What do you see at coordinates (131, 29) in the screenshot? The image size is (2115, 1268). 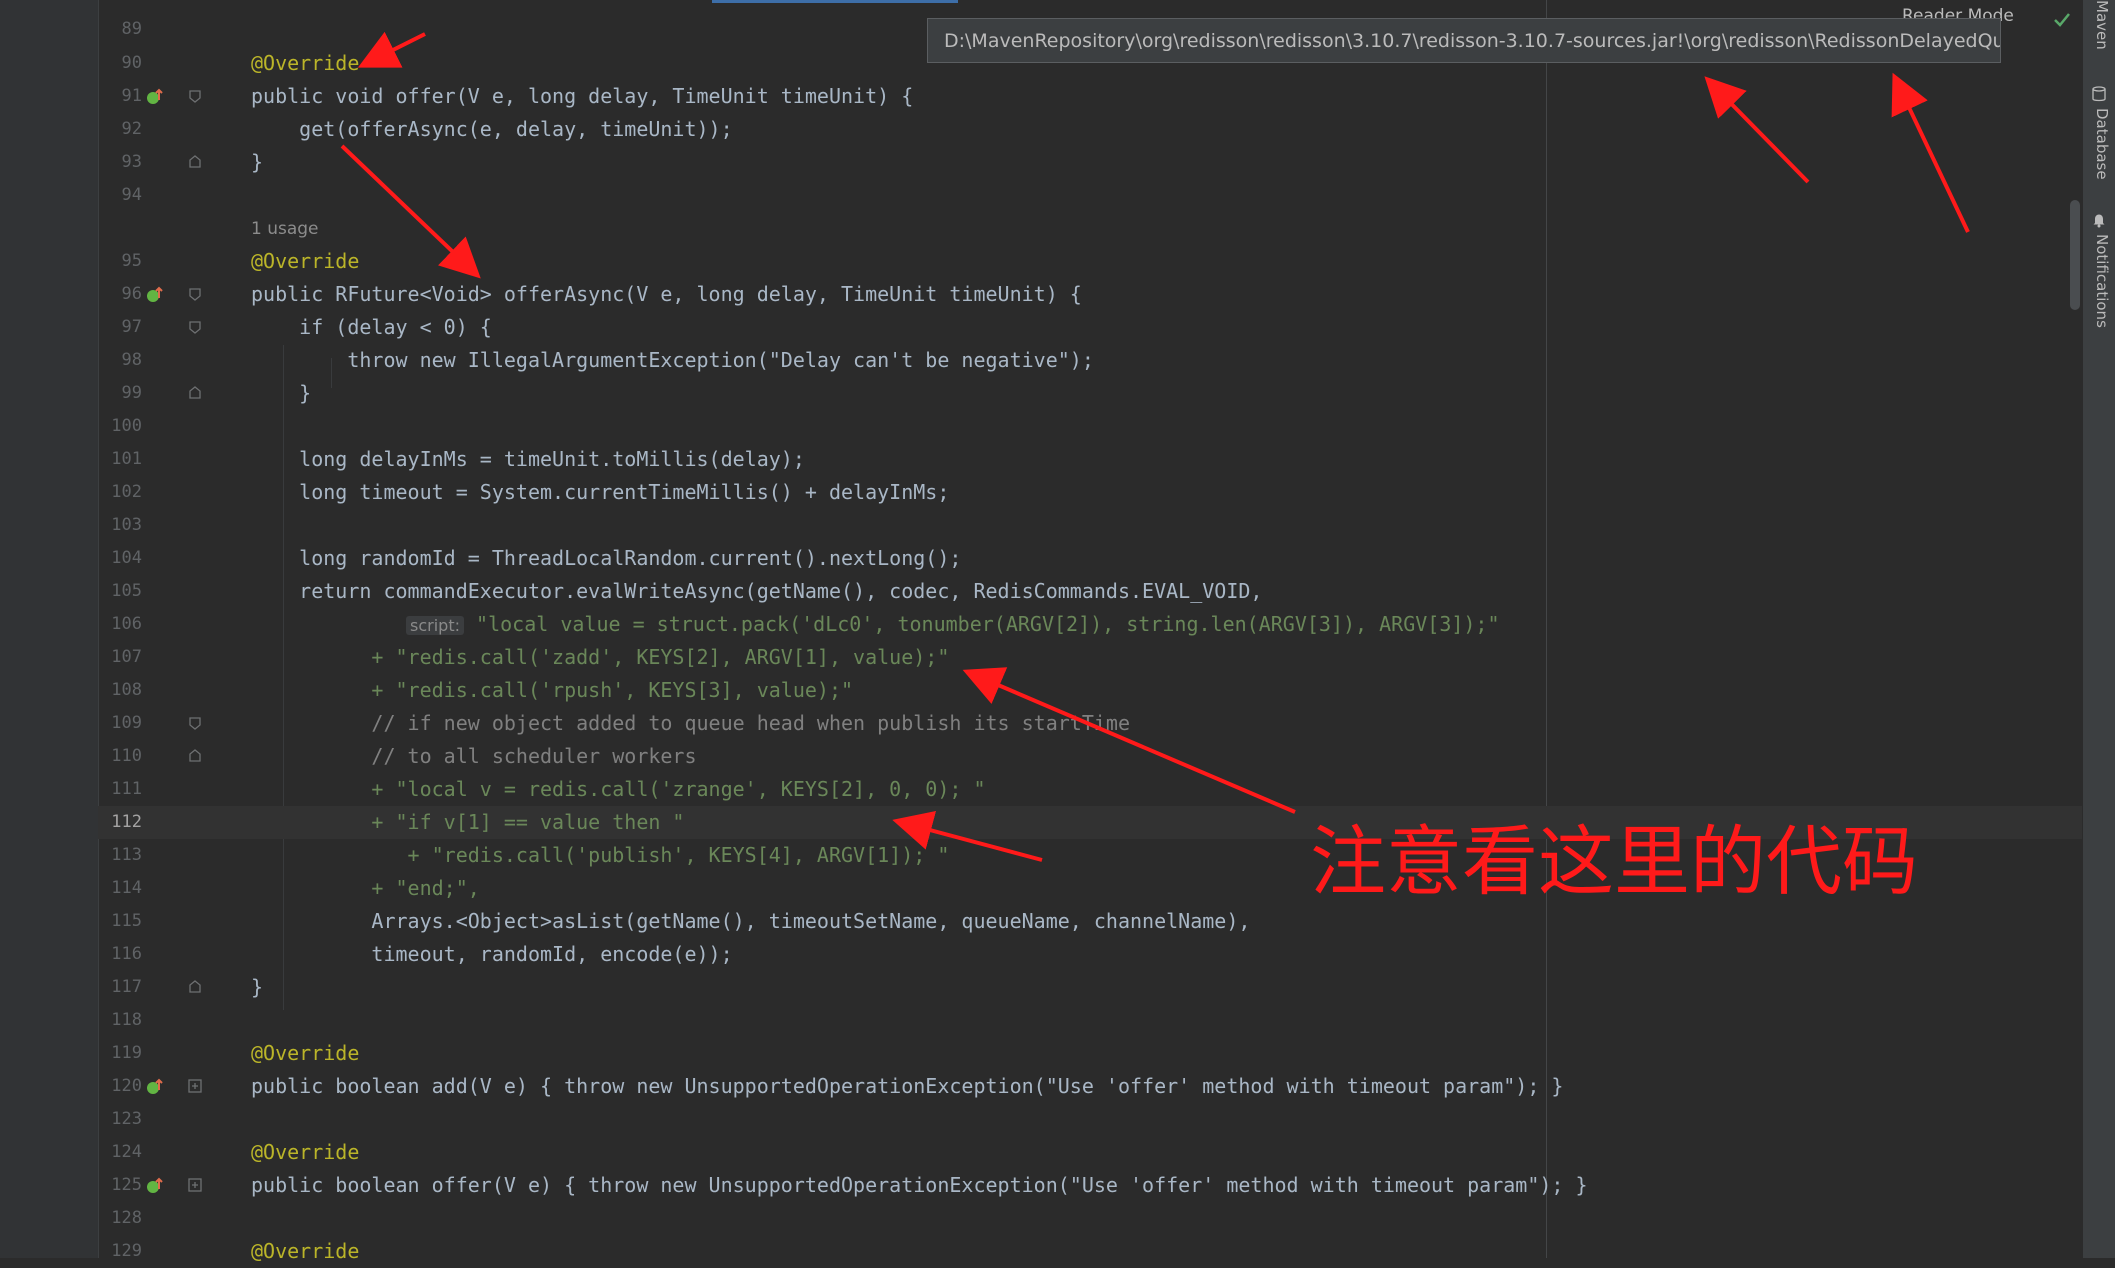 I see `line-number: 89` at bounding box center [131, 29].